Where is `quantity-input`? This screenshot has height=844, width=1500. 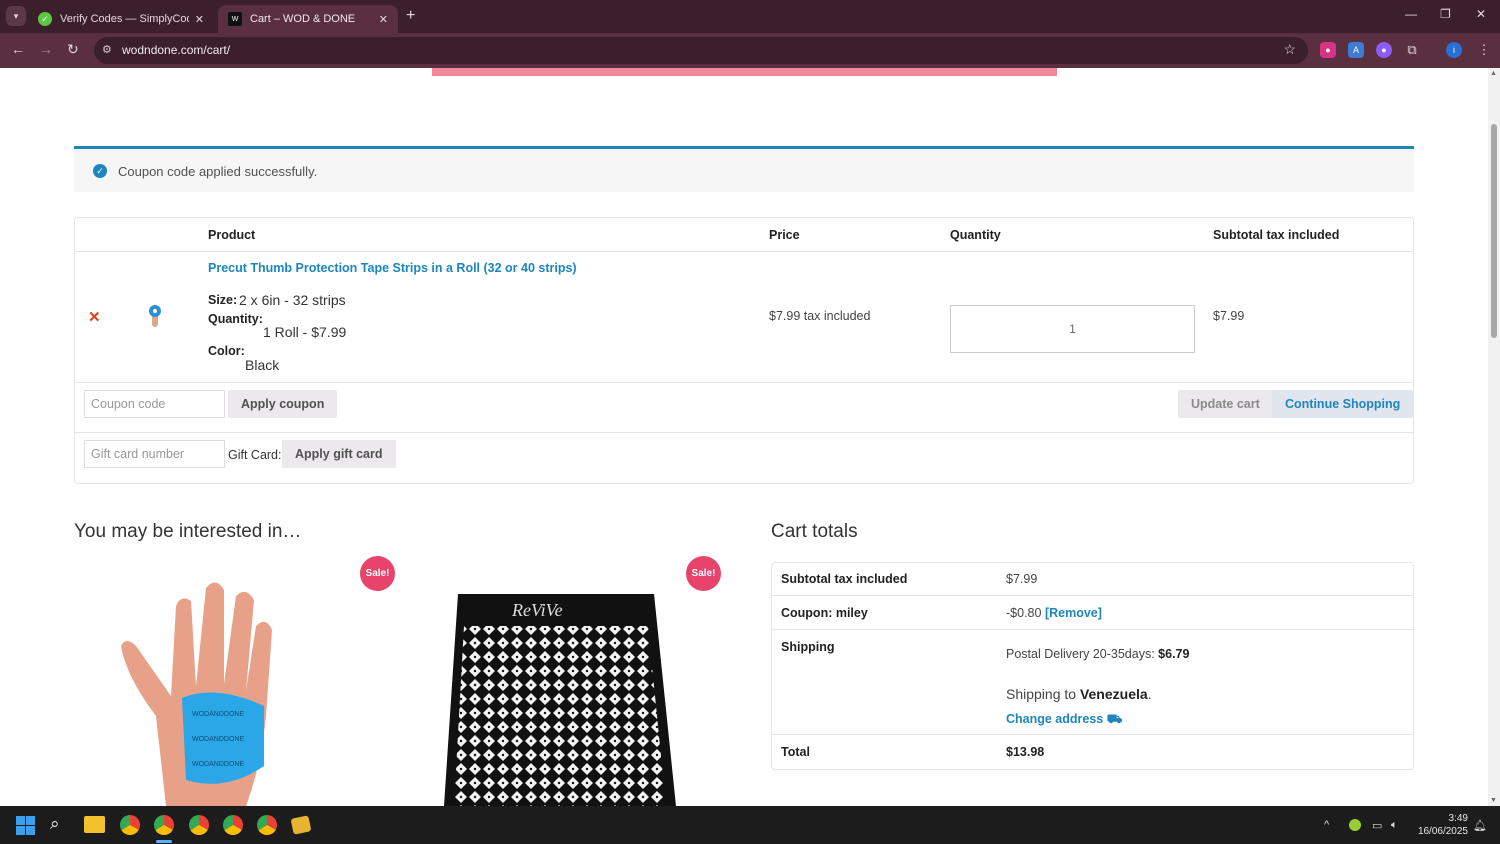
quantity-input is located at coordinates (1072, 329).